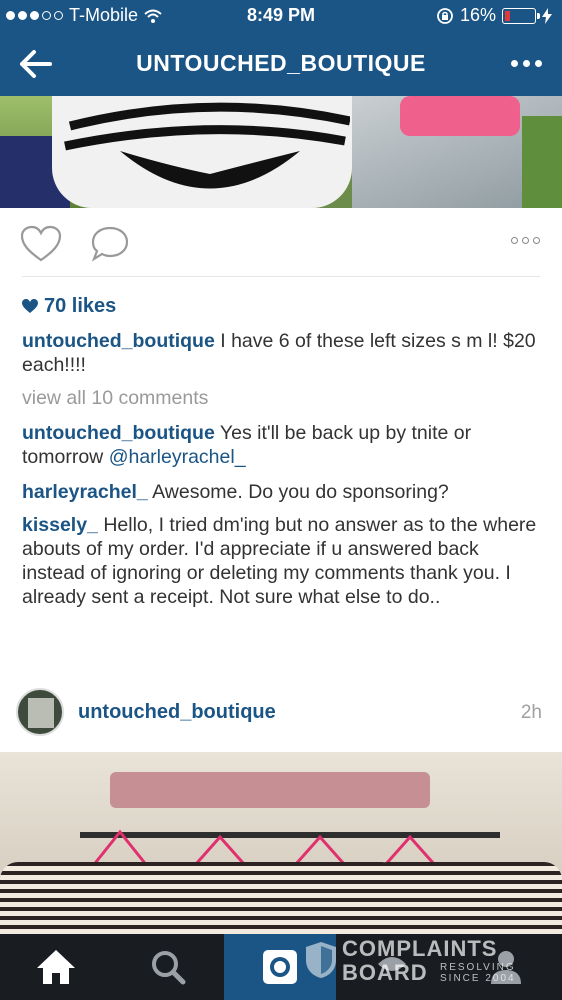 The width and height of the screenshot is (562, 1000). What do you see at coordinates (525, 240) in the screenshot?
I see `post-options-icon` at bounding box center [525, 240].